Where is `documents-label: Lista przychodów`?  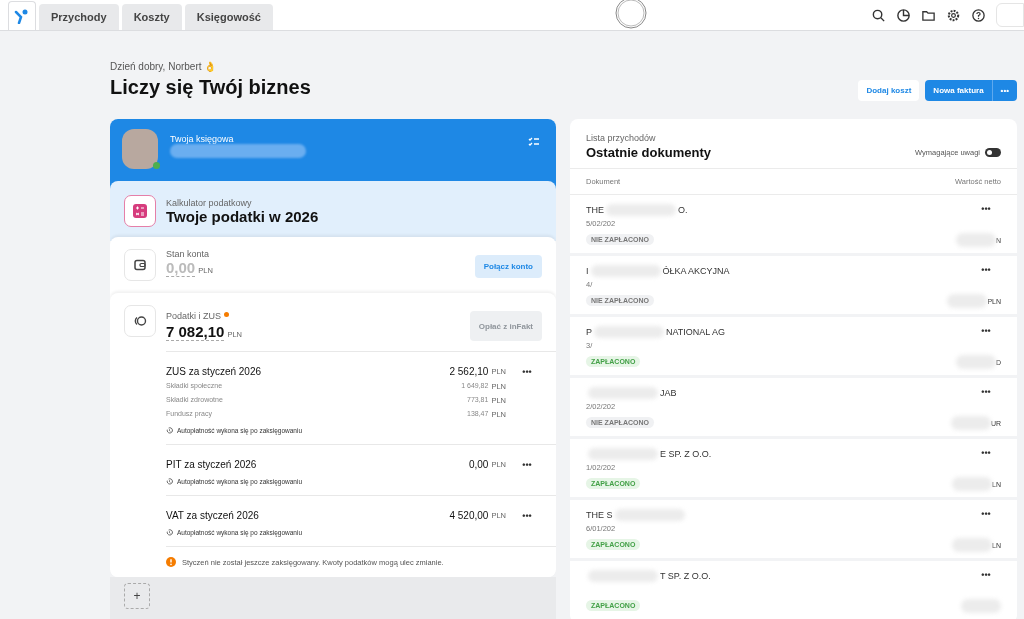 documents-label: Lista przychodów is located at coordinates (621, 138).